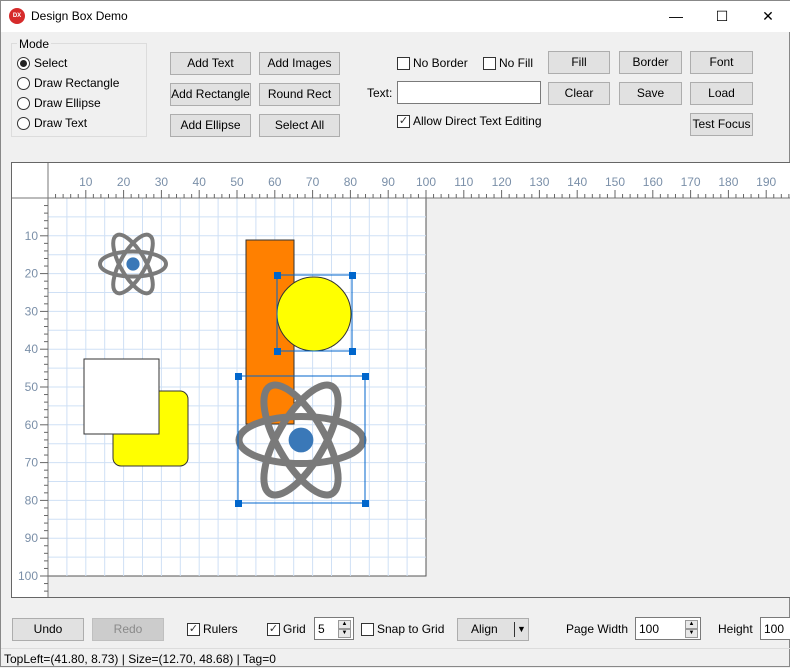  I want to click on ruler-label: 30, so click(162, 182).